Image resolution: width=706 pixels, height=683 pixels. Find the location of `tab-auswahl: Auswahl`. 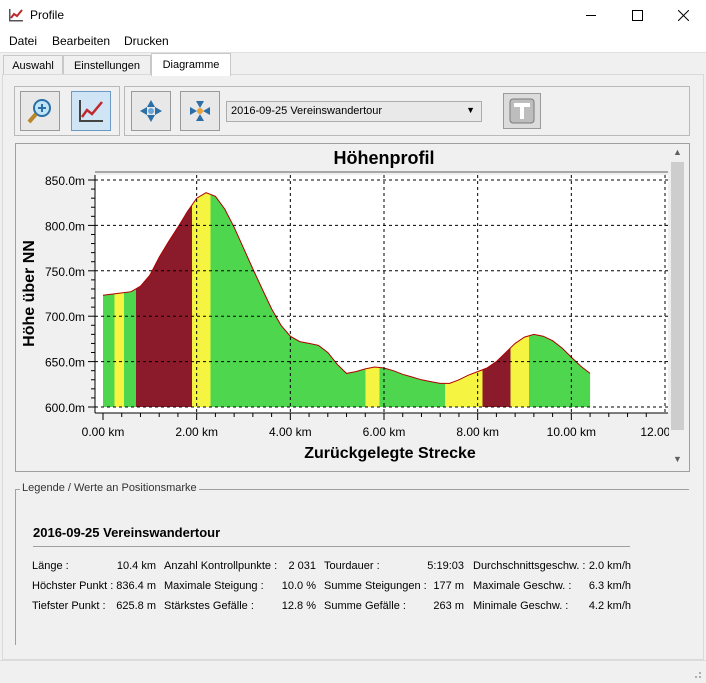

tab-auswahl: Auswahl is located at coordinates (33, 65).